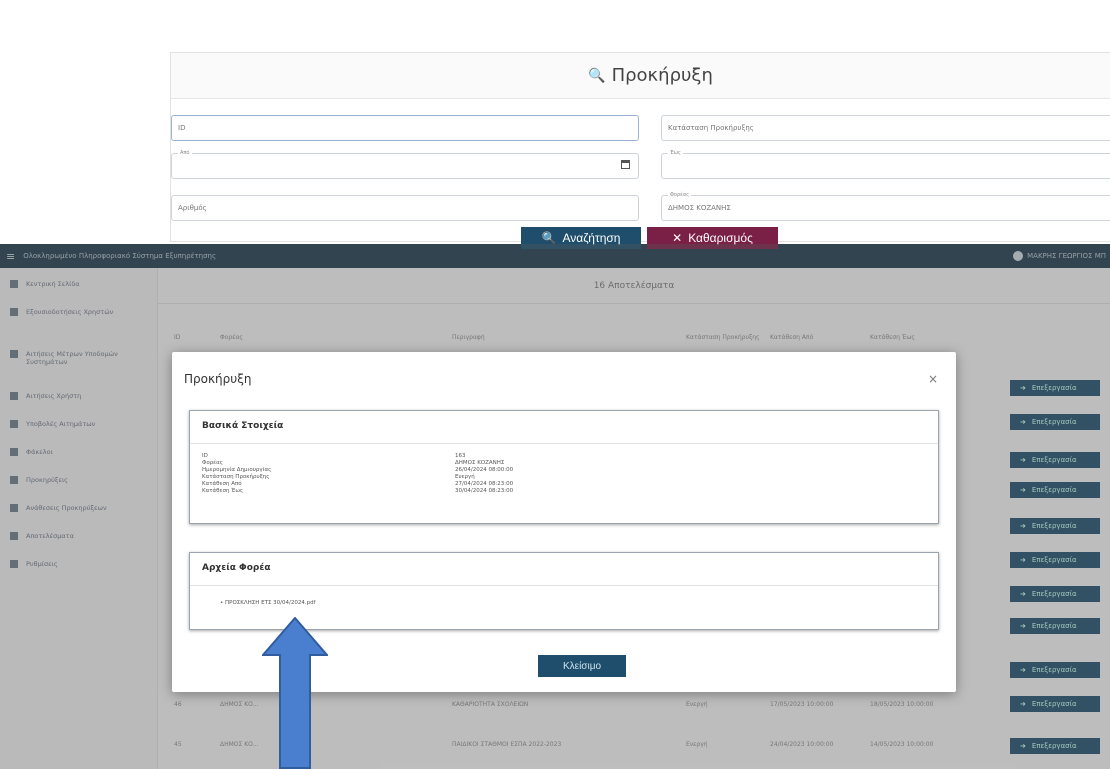 Image resolution: width=1110 pixels, height=769 pixels. I want to click on label-created: Ημερομηνία Δημιουργίας, so click(237, 470).